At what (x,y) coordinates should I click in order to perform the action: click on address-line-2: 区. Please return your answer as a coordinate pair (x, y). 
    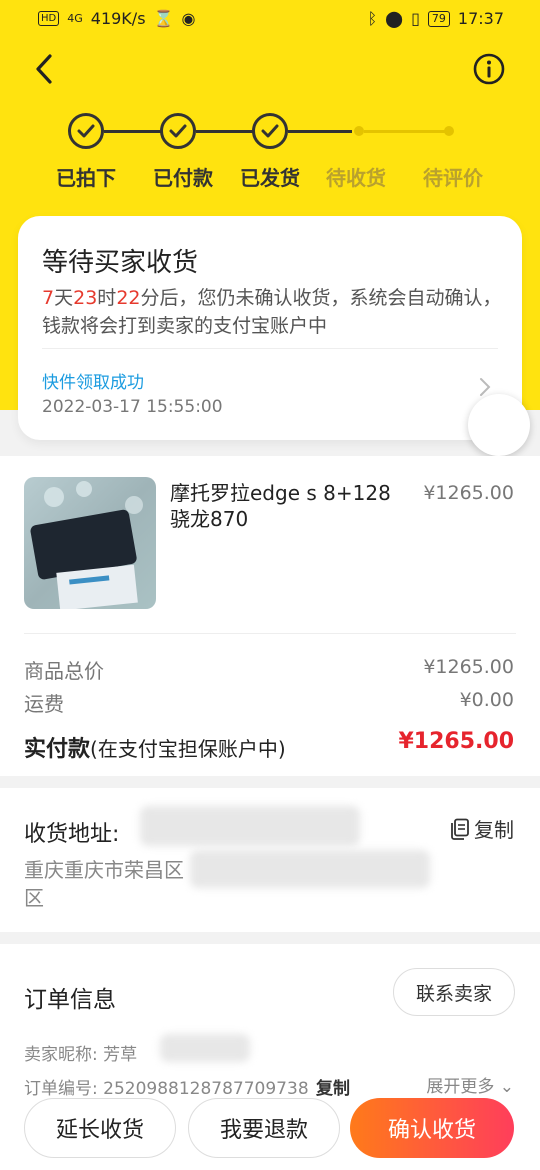
    Looking at the image, I should click on (34, 898).